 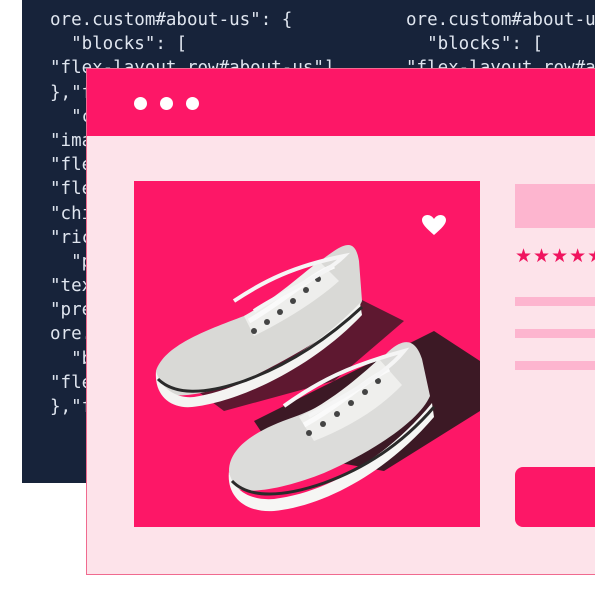 I want to click on product-title-placeholder, so click(x=555, y=206).